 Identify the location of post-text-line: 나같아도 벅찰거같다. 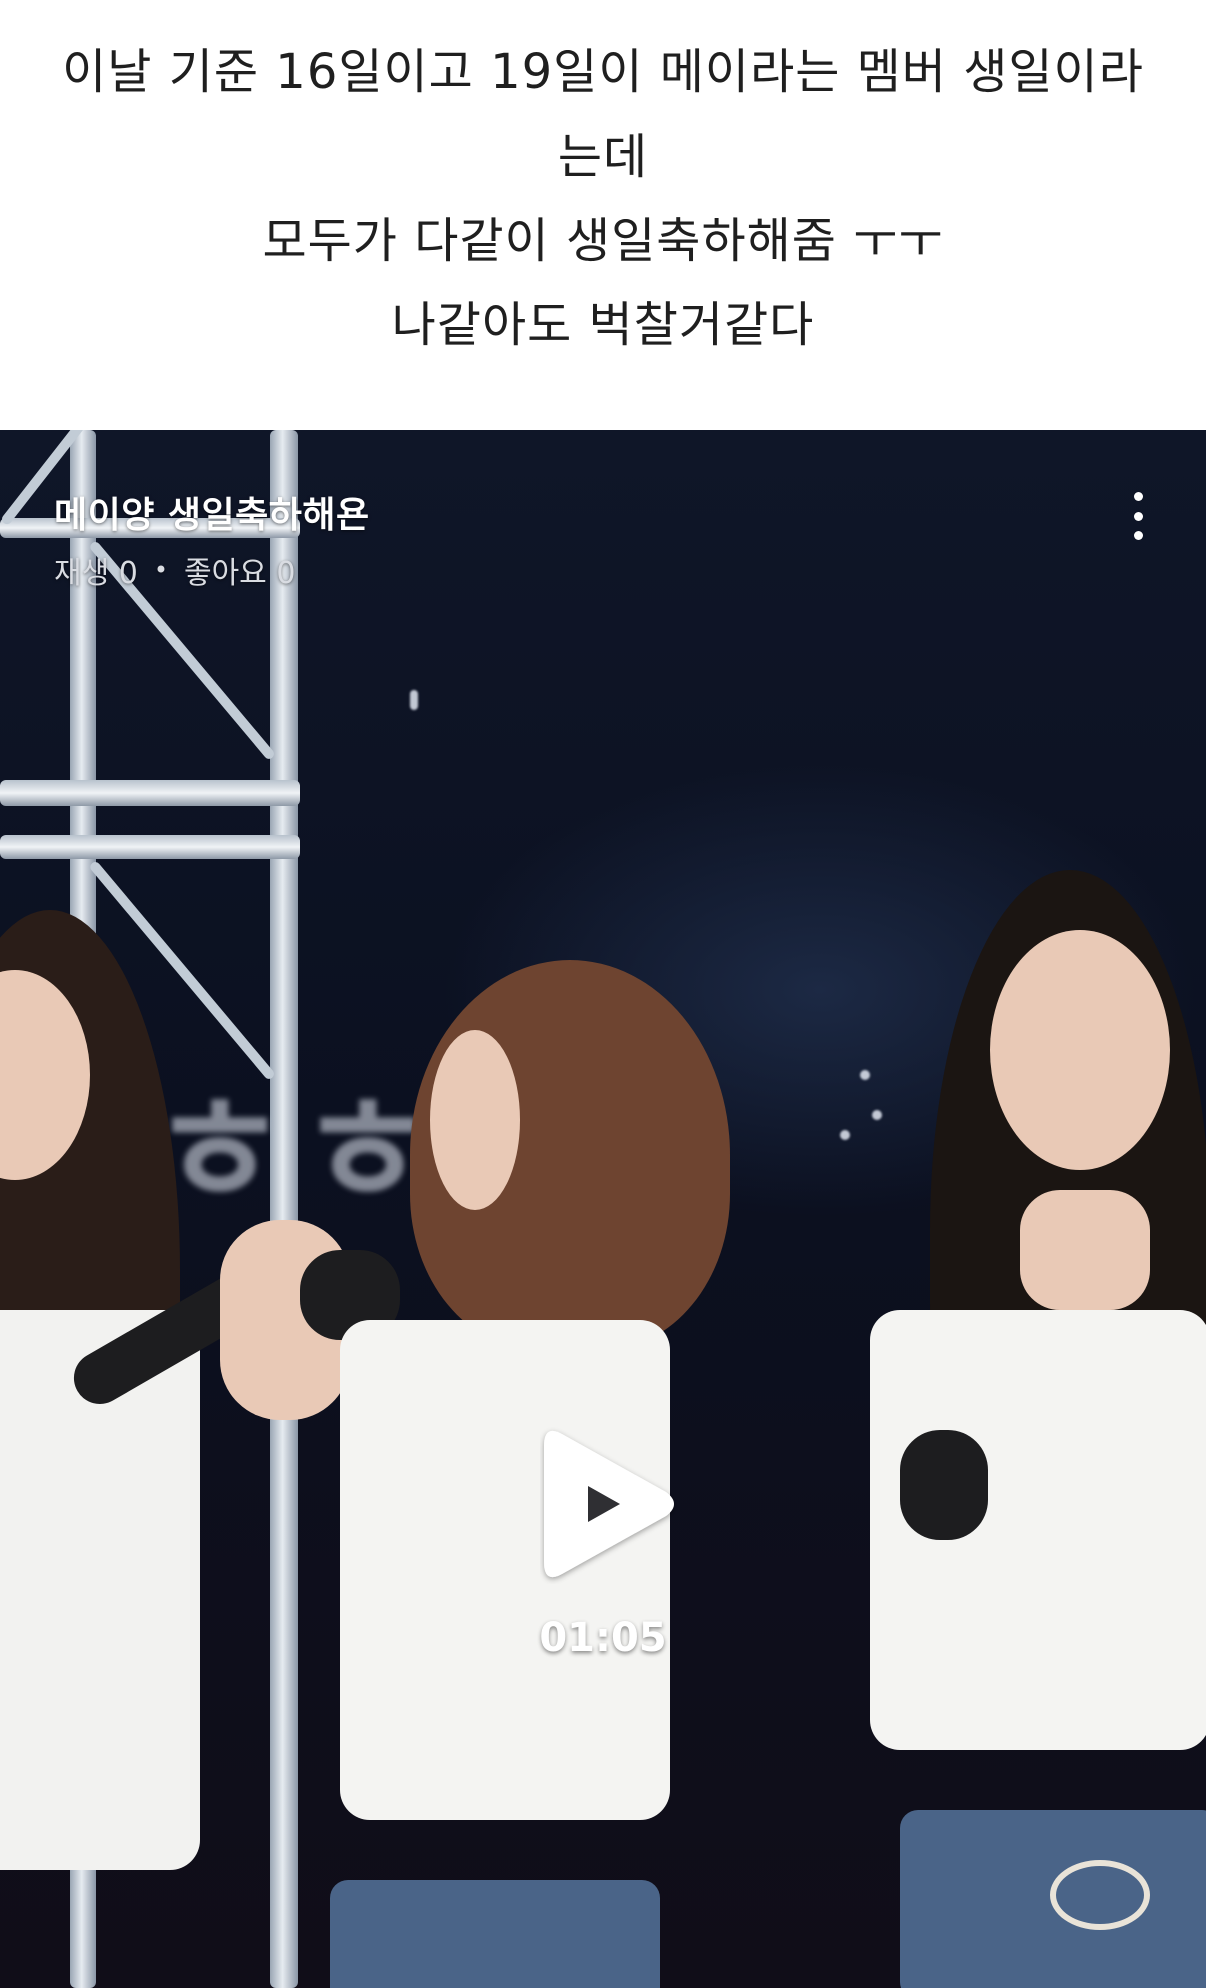
(603, 325).